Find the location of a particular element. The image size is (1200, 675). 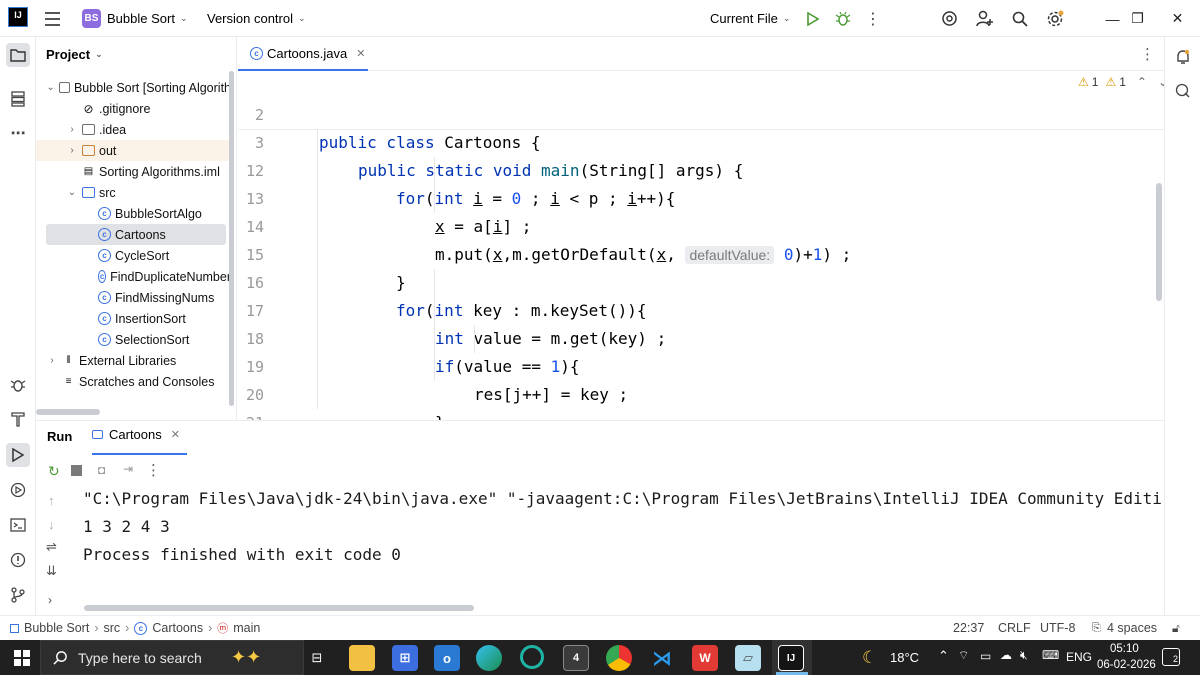

code-line: 12 for(int i = 0 ; i < p ; i++){ is located at coordinates (701, 168).